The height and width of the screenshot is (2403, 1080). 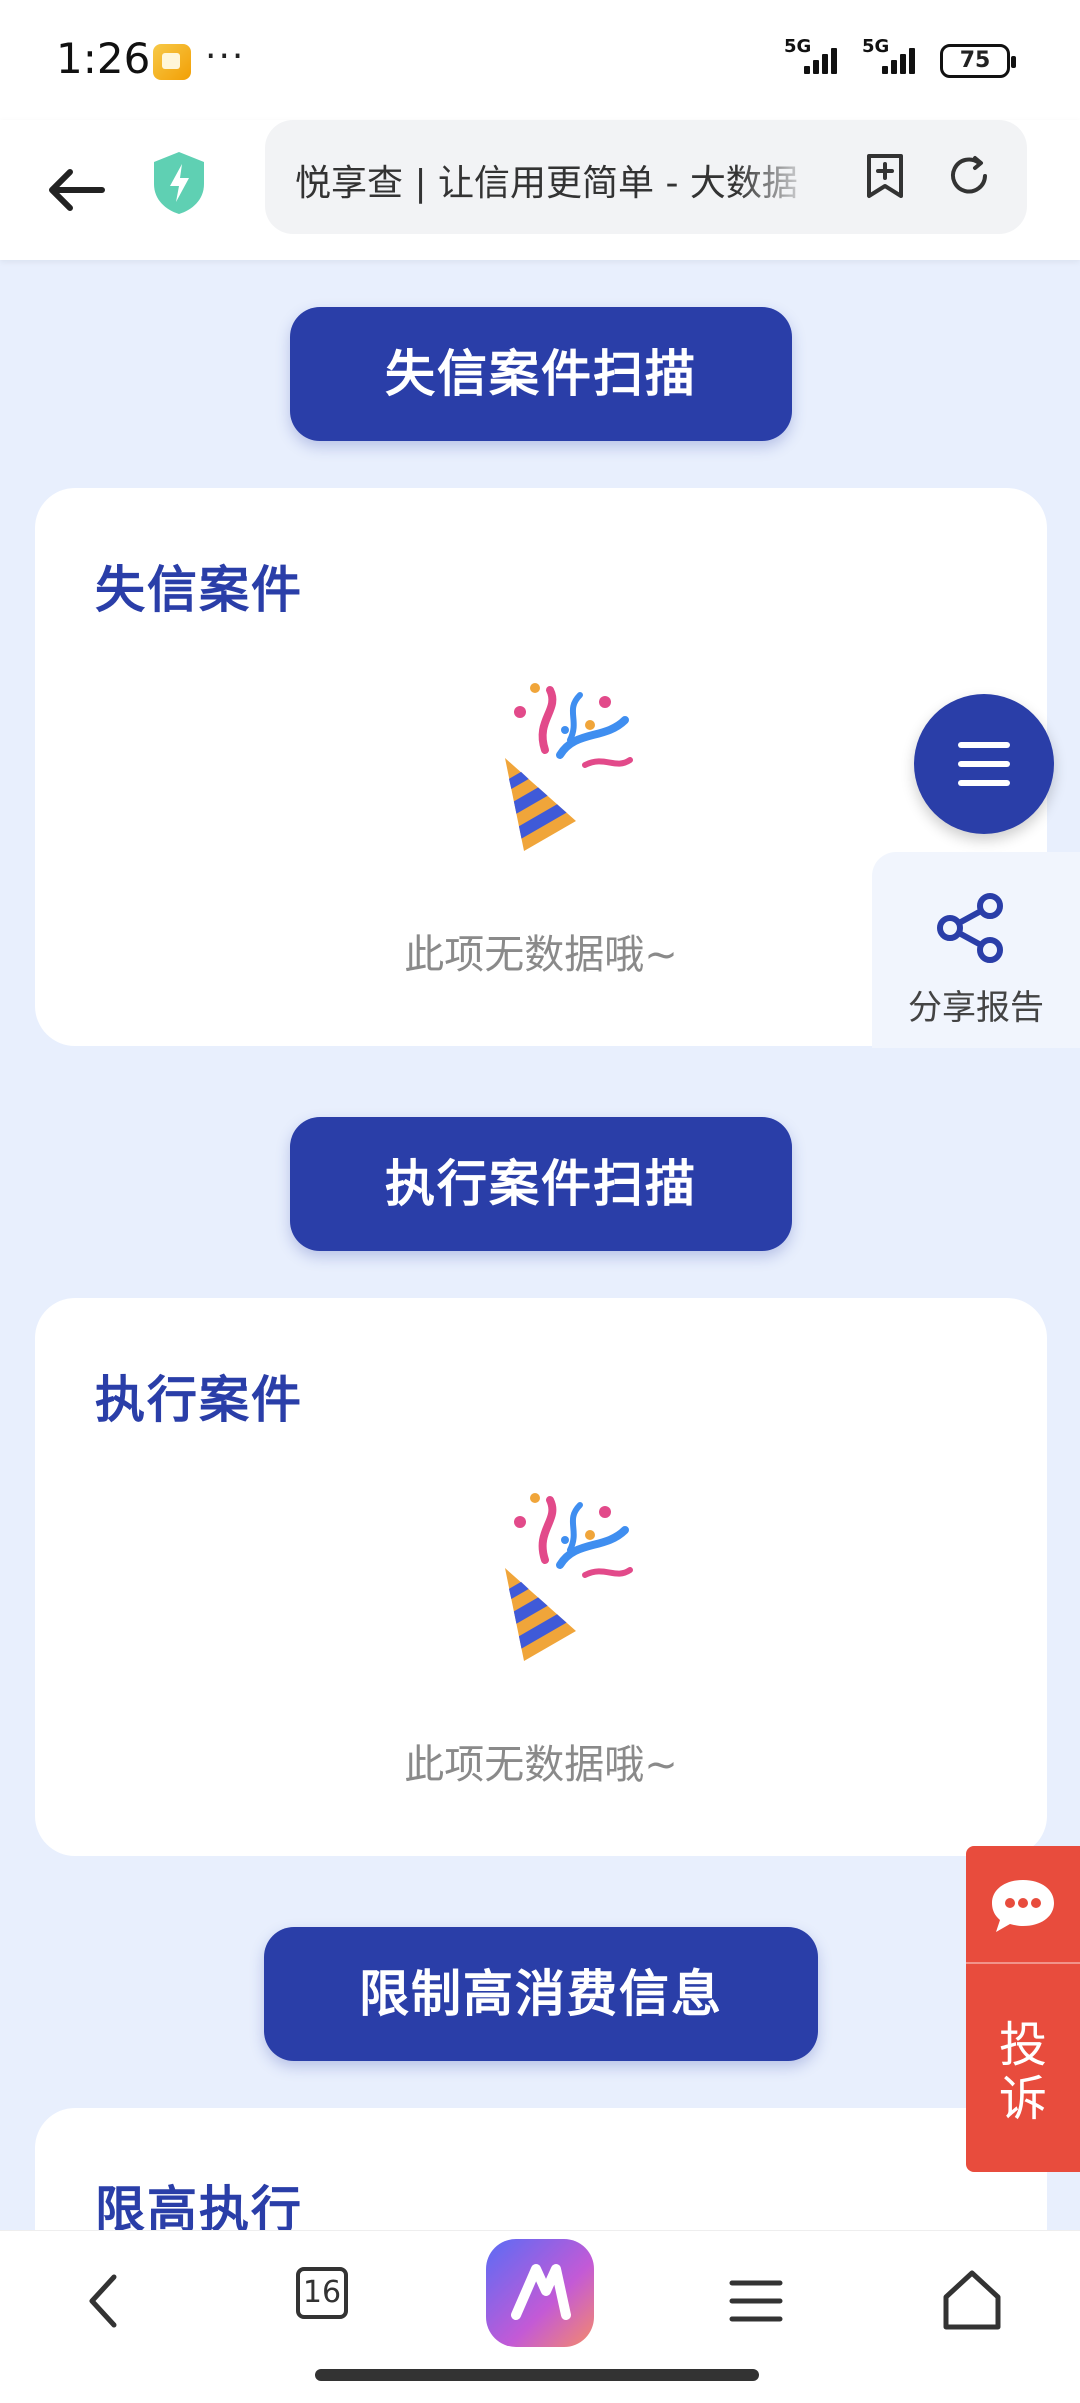 I want to click on enforcement-cases-scan-button: 执行案件扫描, so click(x=541, y=1184).